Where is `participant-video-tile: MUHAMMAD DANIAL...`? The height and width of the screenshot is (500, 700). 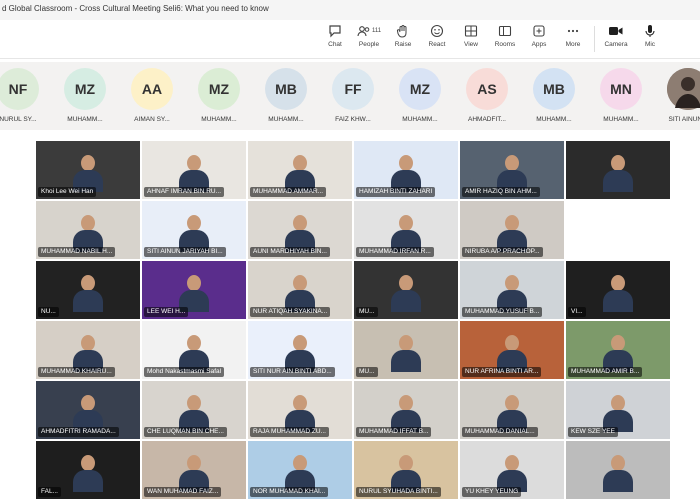
participant-video-tile: MUHAMMAD DANIAL... is located at coordinates (512, 410).